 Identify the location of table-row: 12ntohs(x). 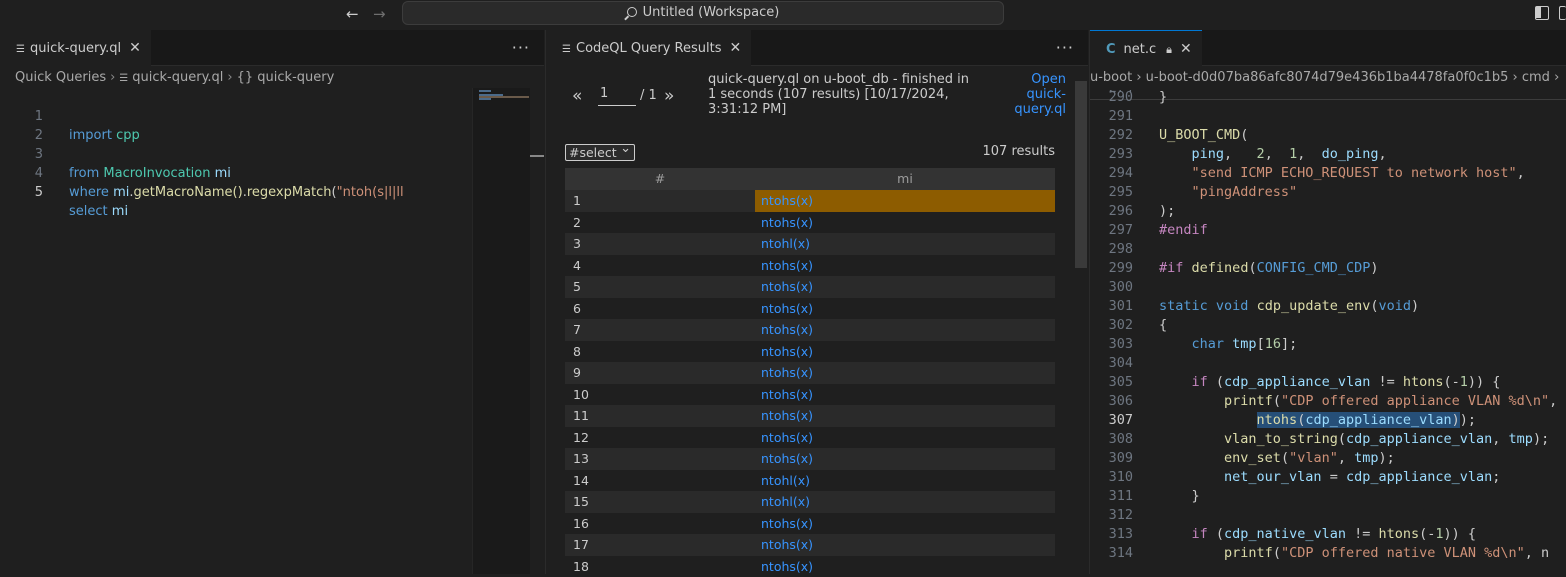
(810, 438).